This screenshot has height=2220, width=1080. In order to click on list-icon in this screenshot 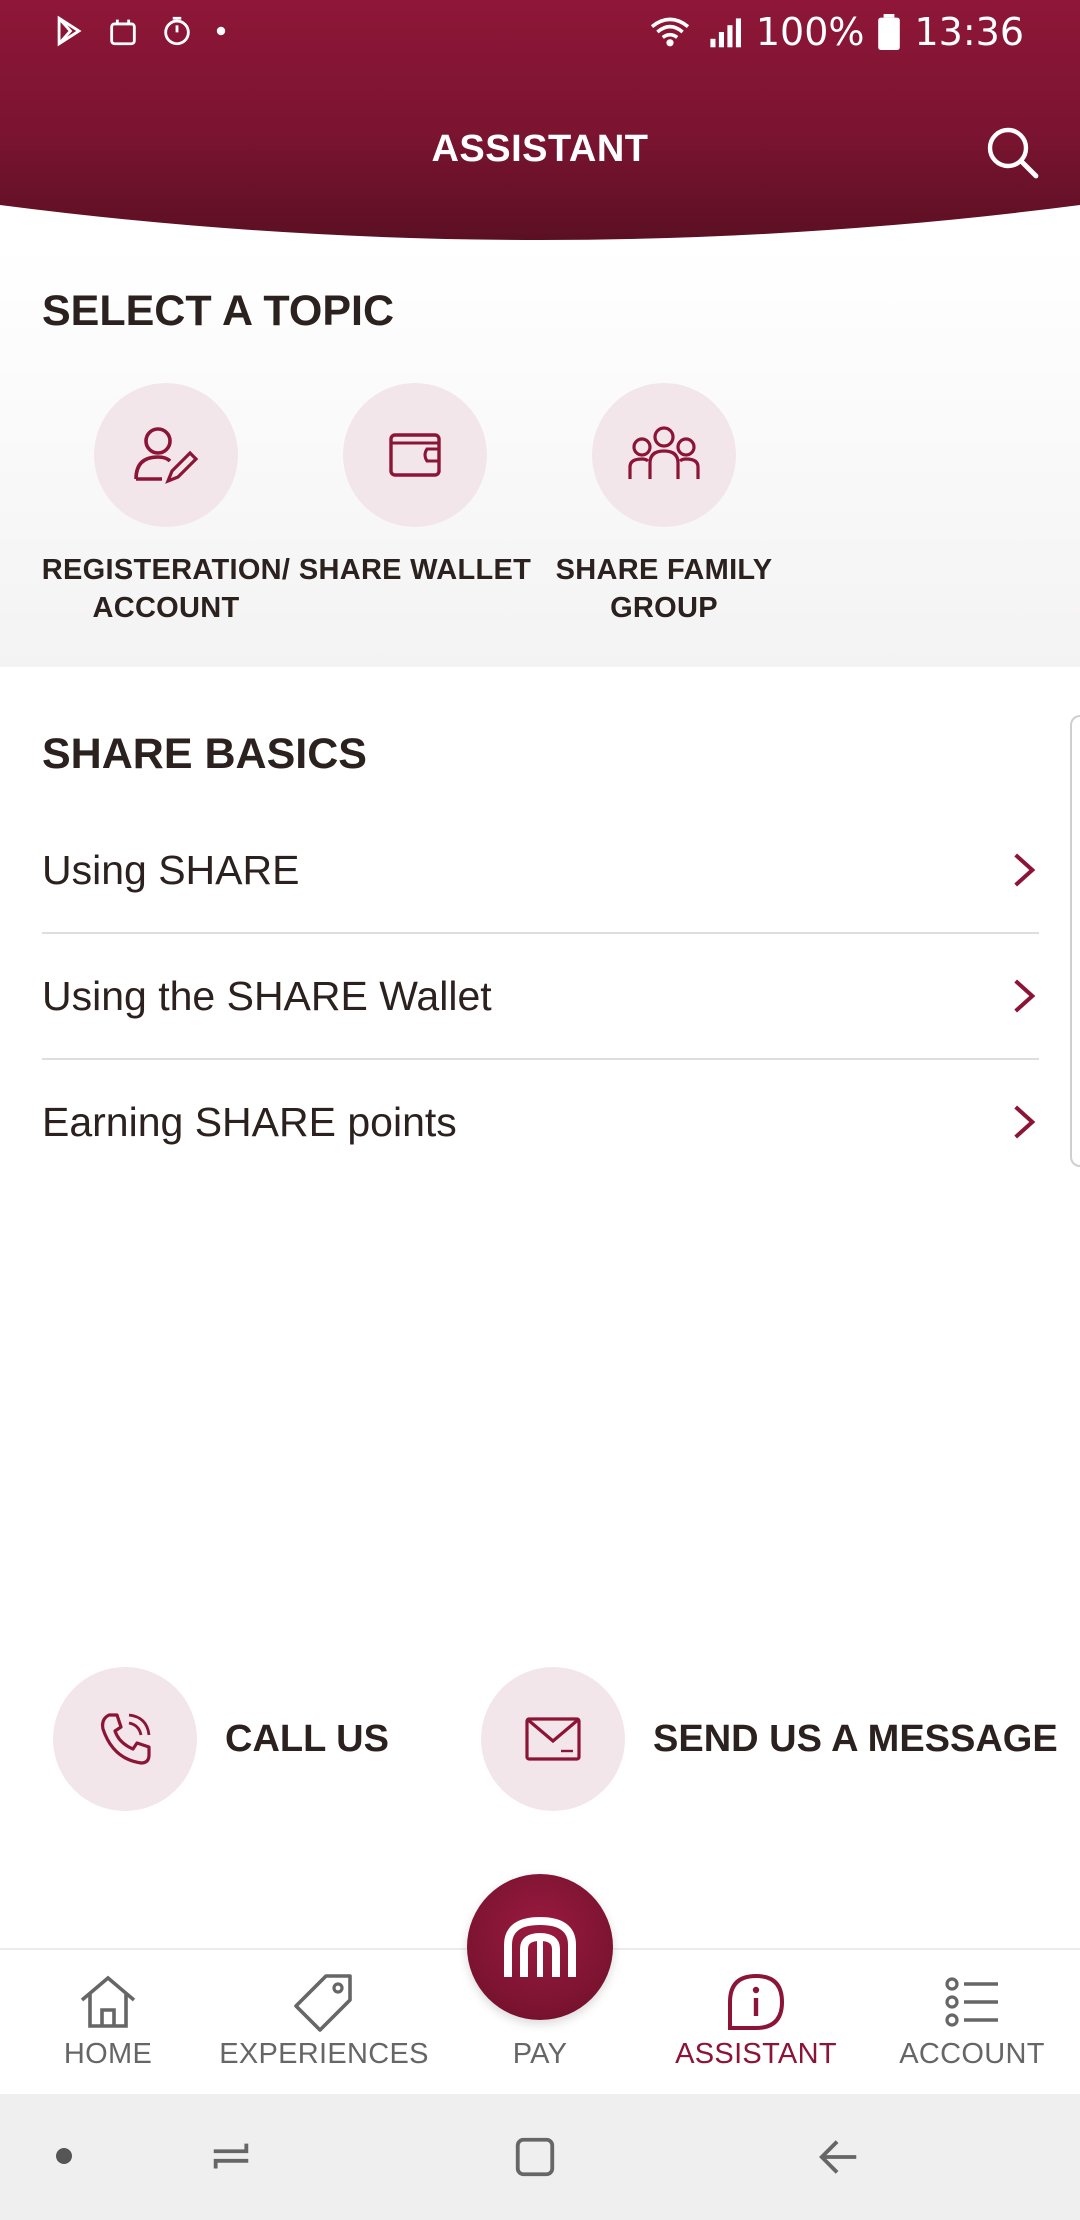, I will do `click(971, 2002)`.